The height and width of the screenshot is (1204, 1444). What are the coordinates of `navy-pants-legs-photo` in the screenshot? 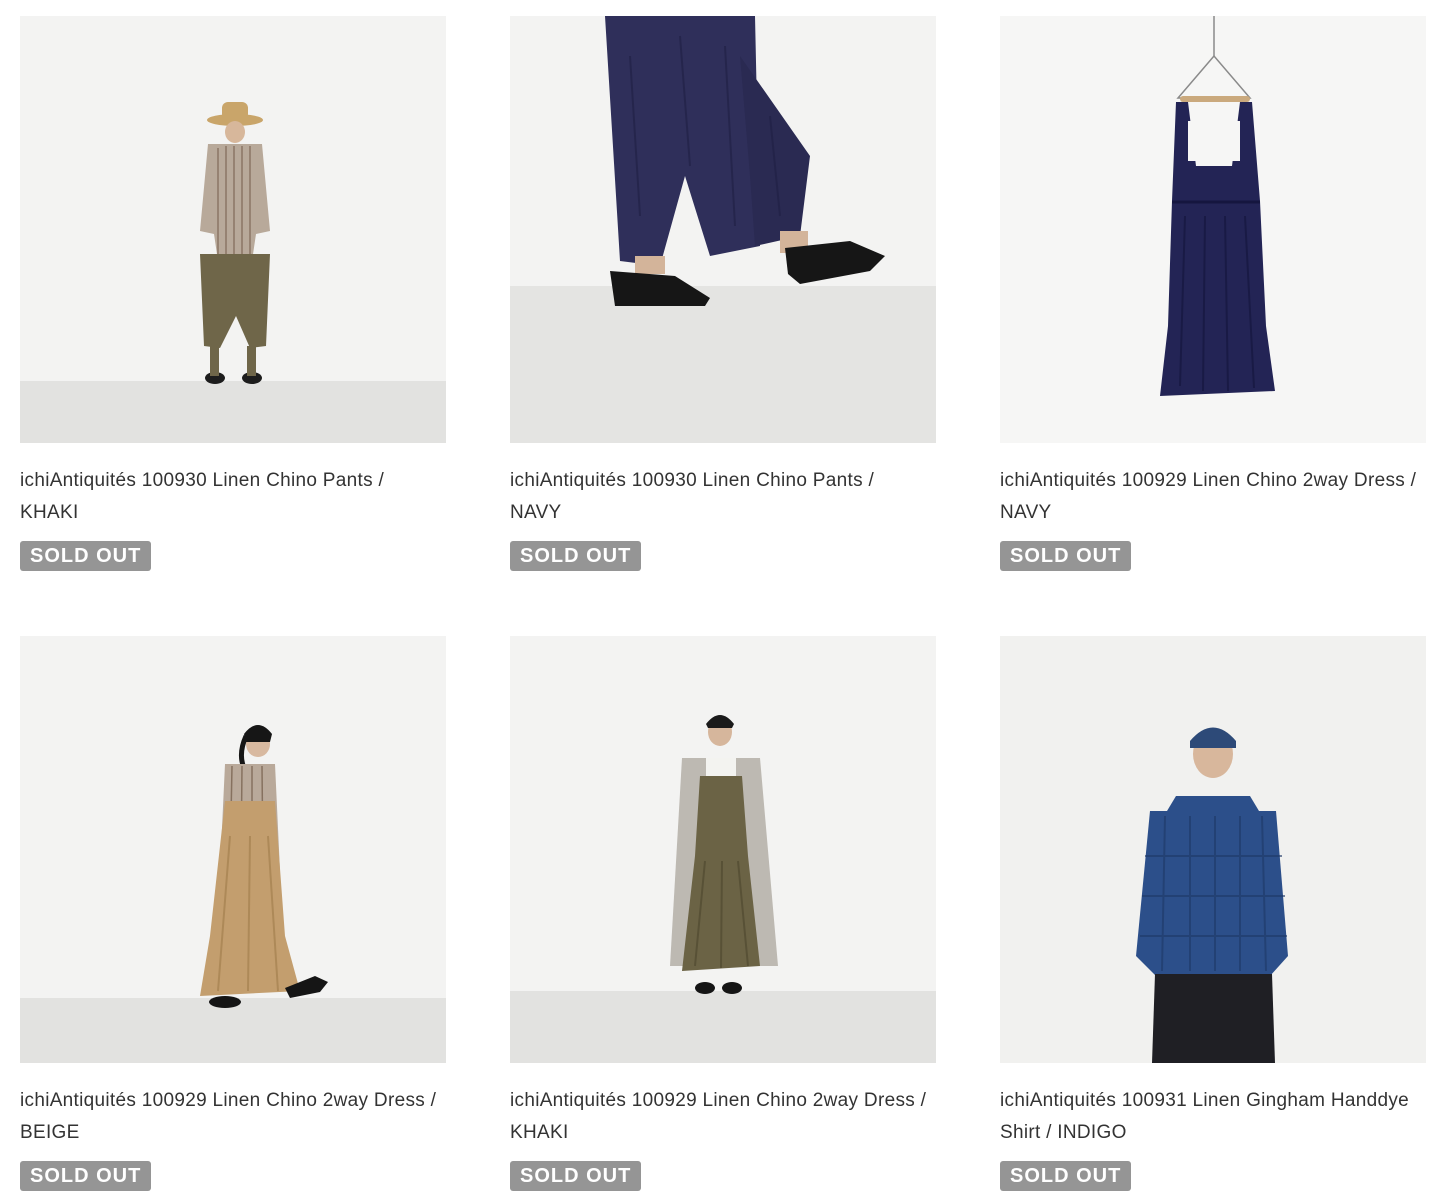 It's located at (723, 229).